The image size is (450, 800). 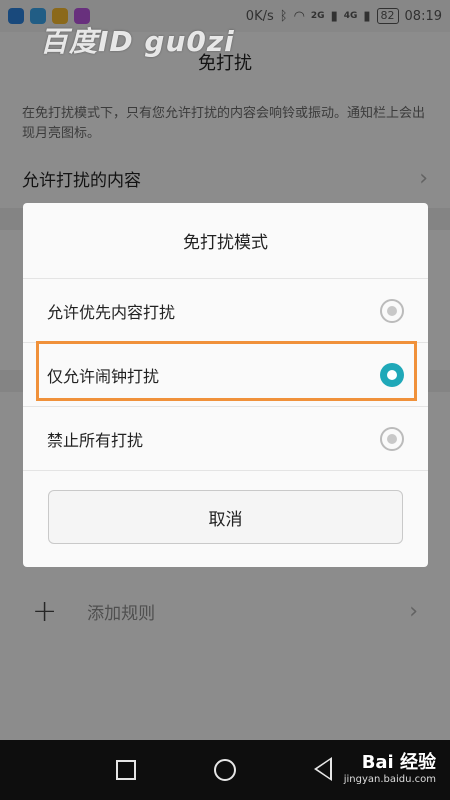 What do you see at coordinates (126, 770) in the screenshot?
I see `recent-apps-icon` at bounding box center [126, 770].